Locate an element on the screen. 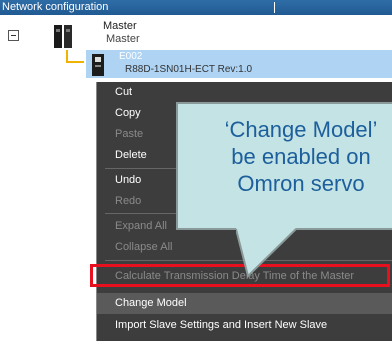  callout-text: ‘Change Model’ be enabled on Omron servo is located at coordinates (301, 156).